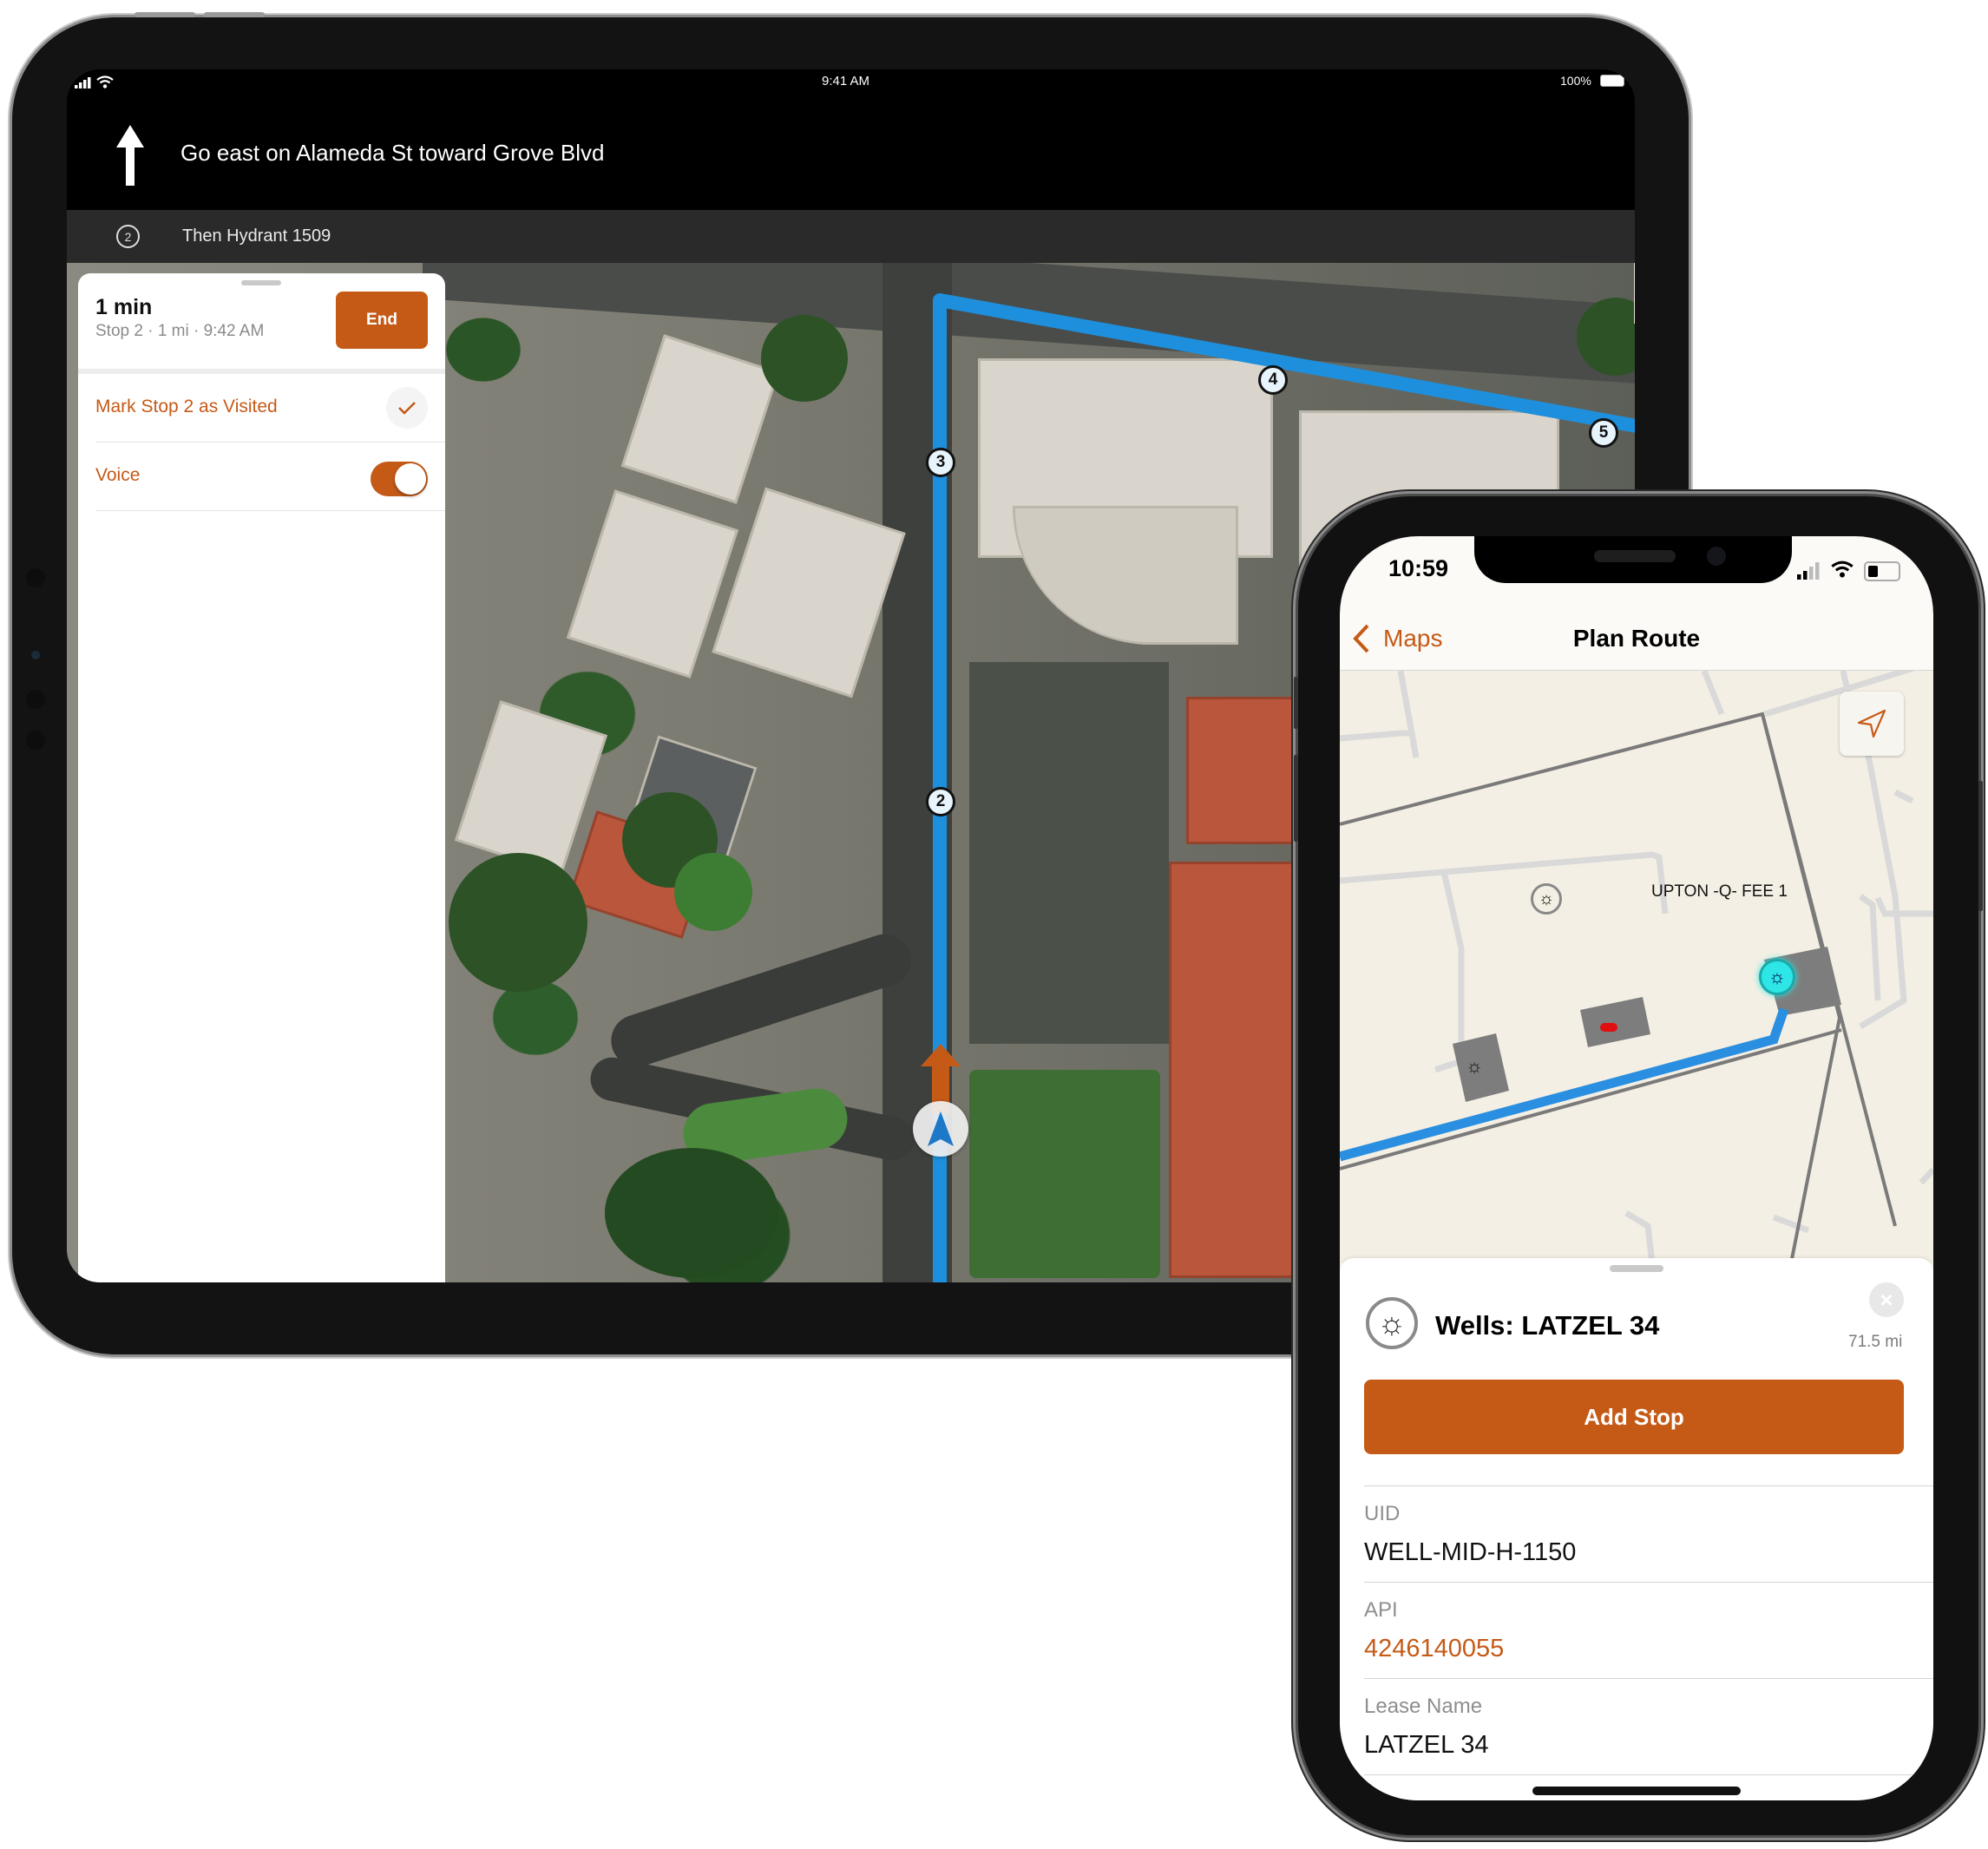 The width and height of the screenshot is (1988, 1849). Describe the element at coordinates (1648, 1534) in the screenshot. I see `field-uid: UID WELL-MID-H-1150` at that location.